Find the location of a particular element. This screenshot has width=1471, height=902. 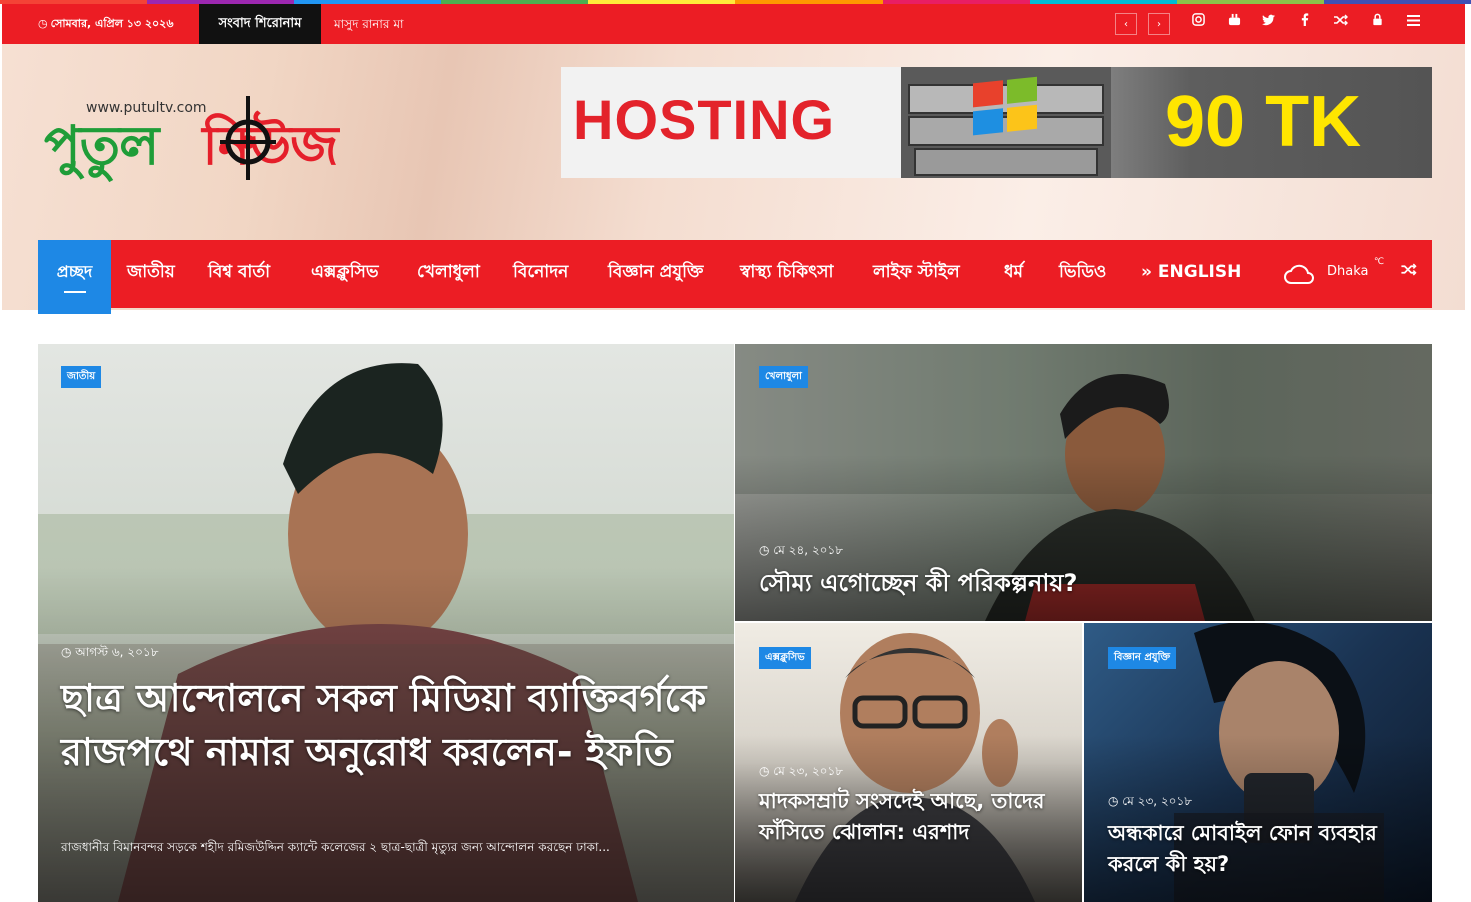

active-indicator is located at coordinates (75, 292).